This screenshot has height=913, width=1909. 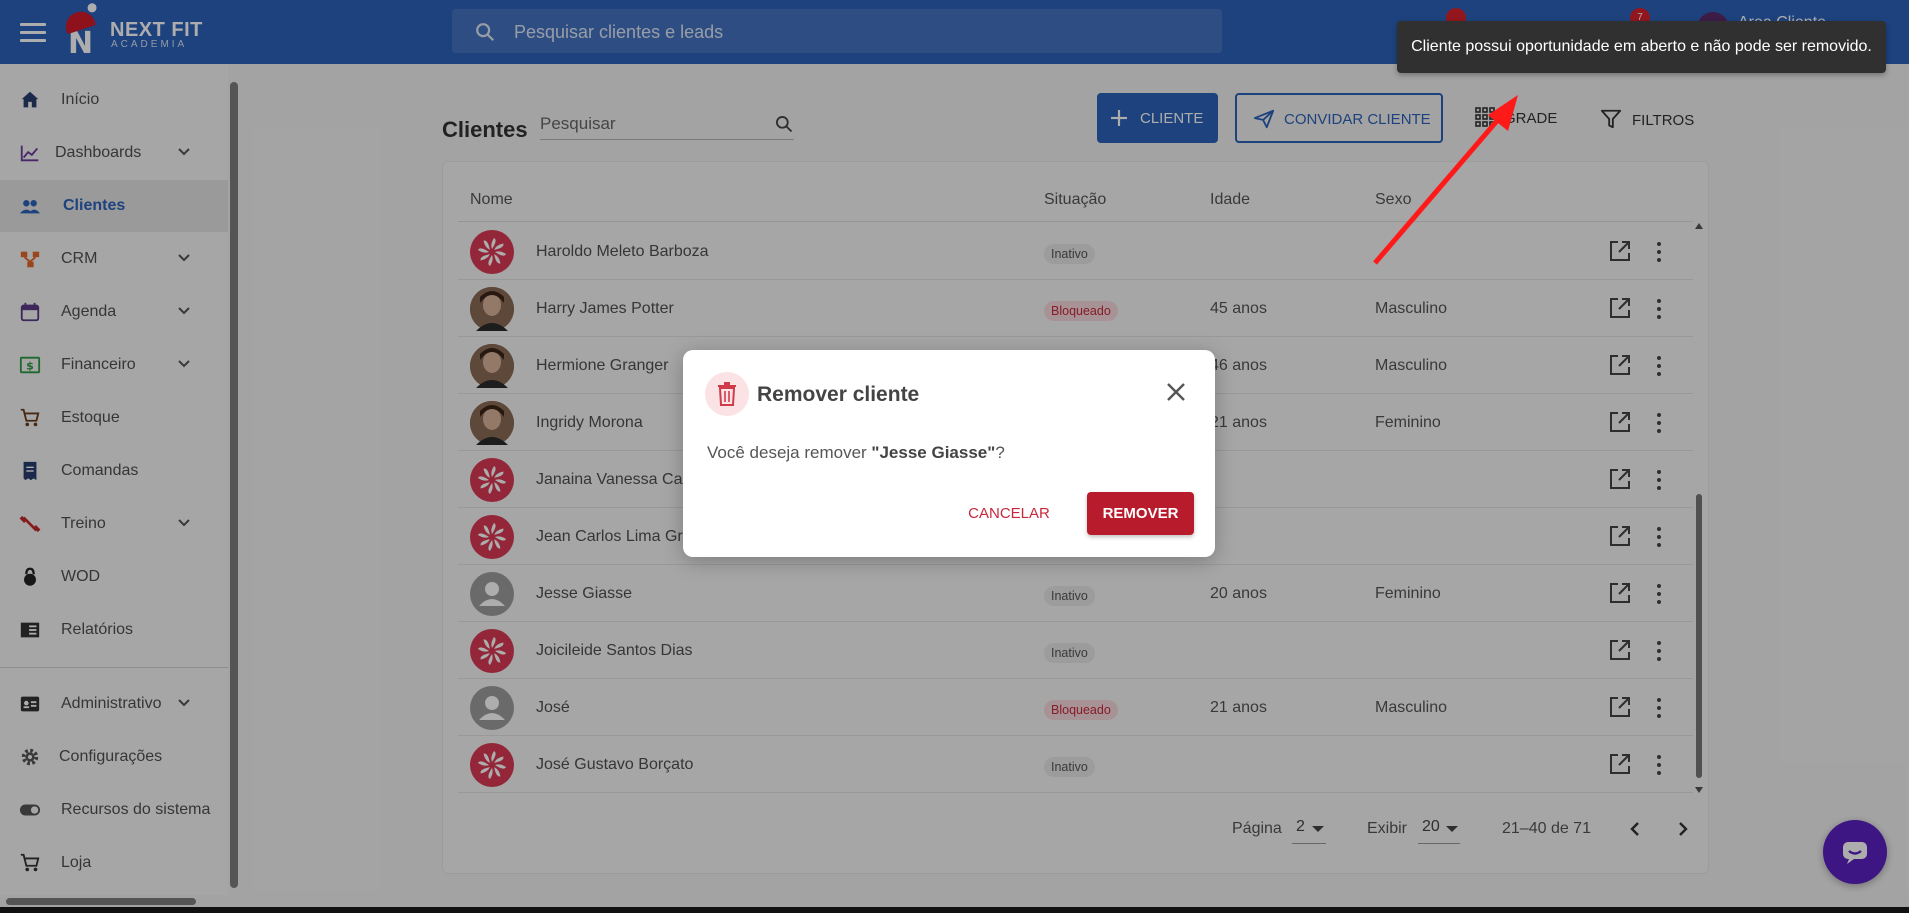 What do you see at coordinates (727, 394) in the screenshot?
I see `trash-icon` at bounding box center [727, 394].